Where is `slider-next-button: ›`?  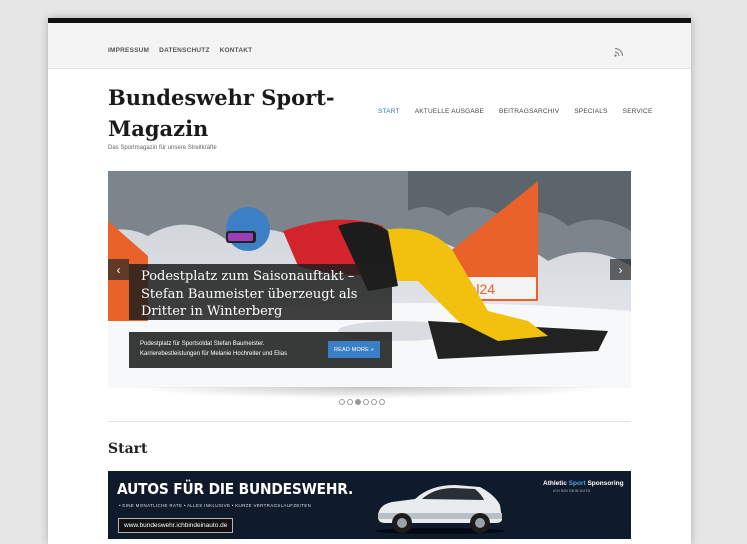
slider-next-button: › is located at coordinates (620, 269).